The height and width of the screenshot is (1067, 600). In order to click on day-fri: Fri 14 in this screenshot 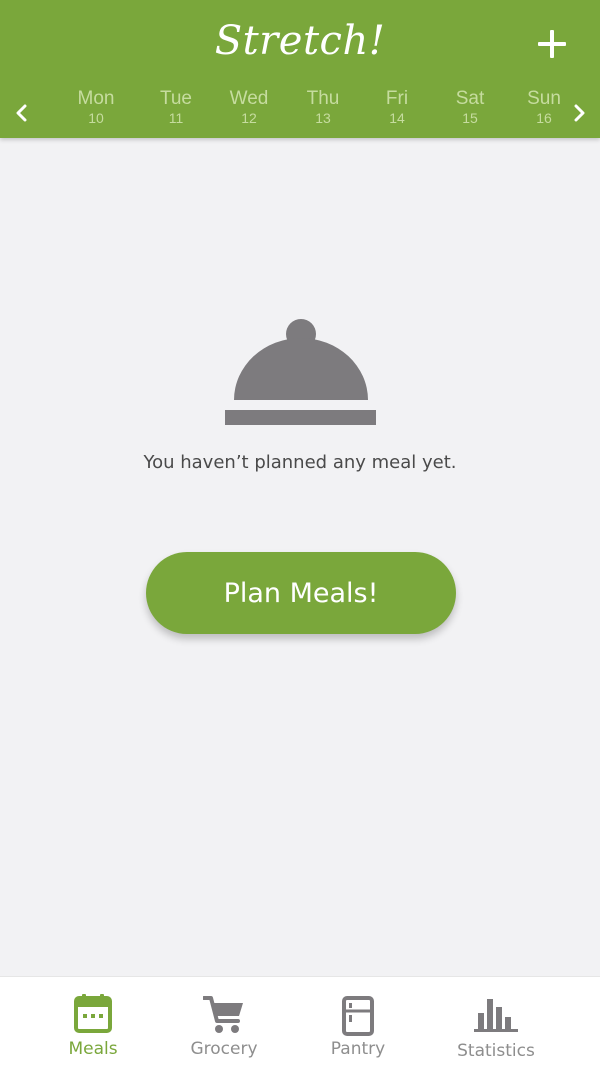, I will do `click(397, 107)`.